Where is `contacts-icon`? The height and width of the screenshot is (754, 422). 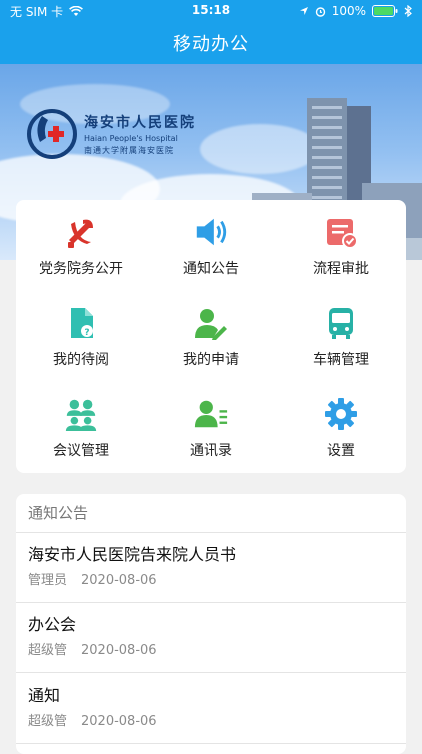
contacts-icon is located at coordinates (211, 414).